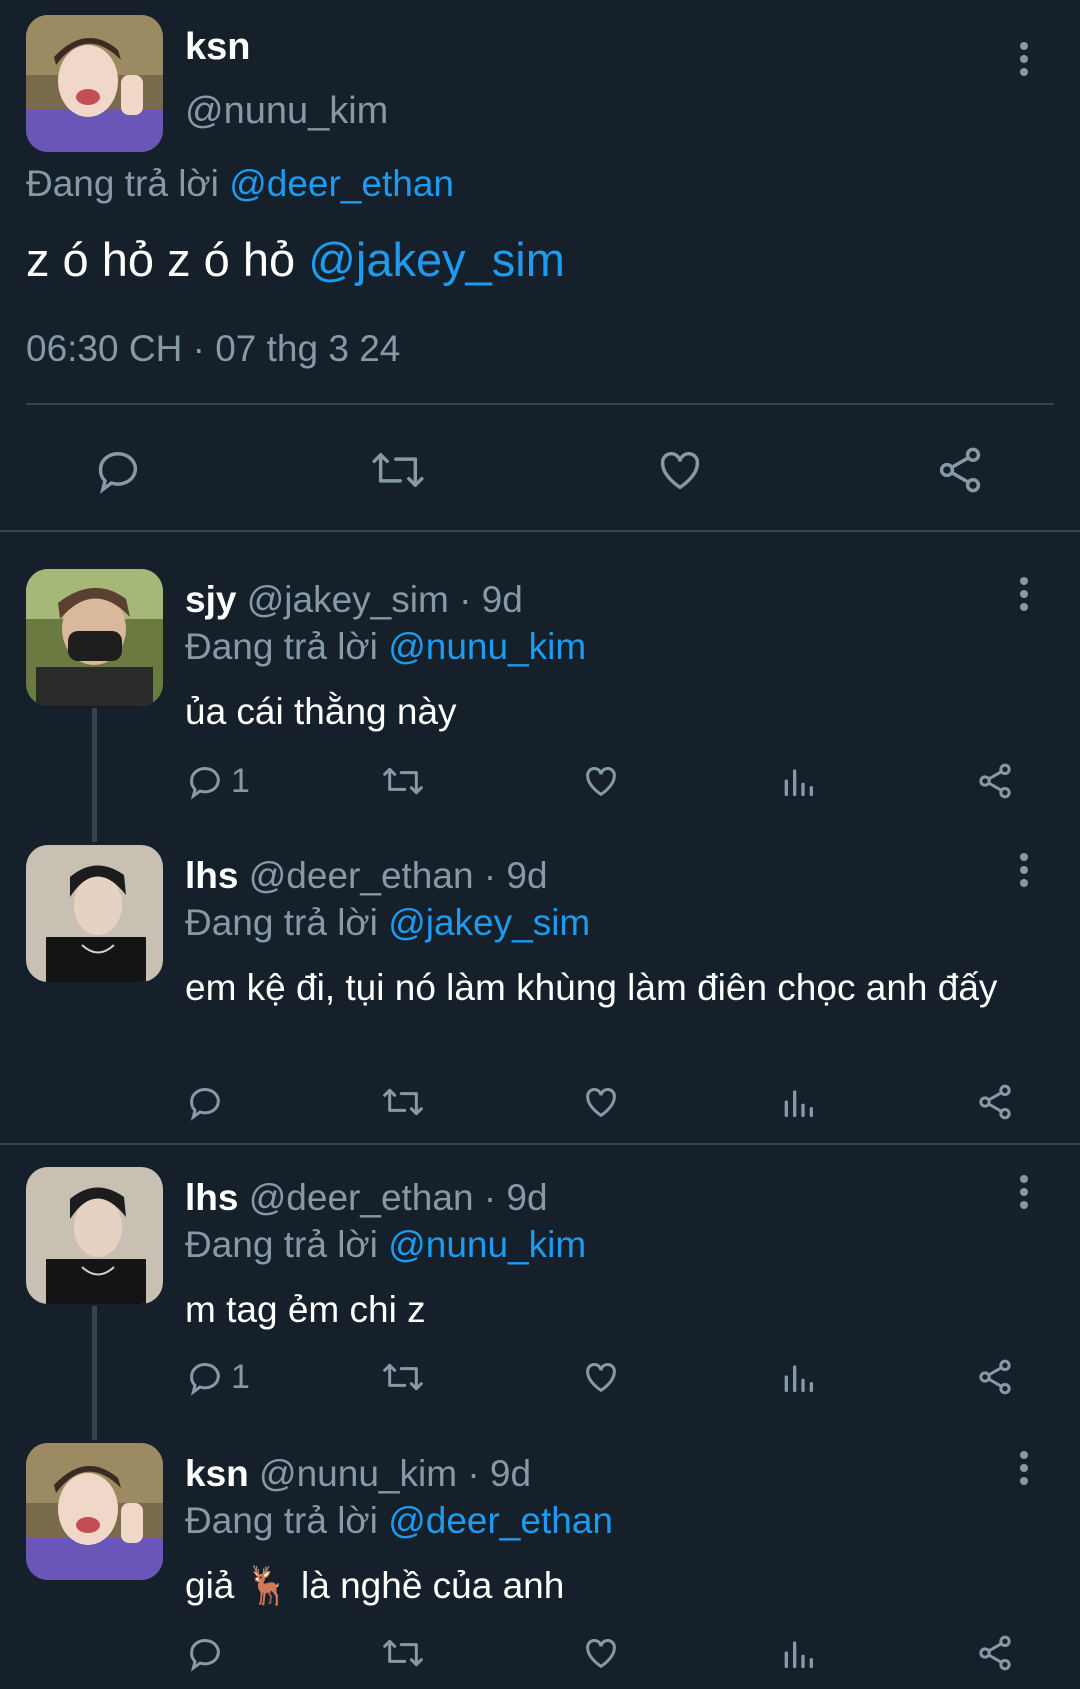  Describe the element at coordinates (375, 1585) in the screenshot. I see `tweet-text: giả 🦌 là nghề của anh` at that location.